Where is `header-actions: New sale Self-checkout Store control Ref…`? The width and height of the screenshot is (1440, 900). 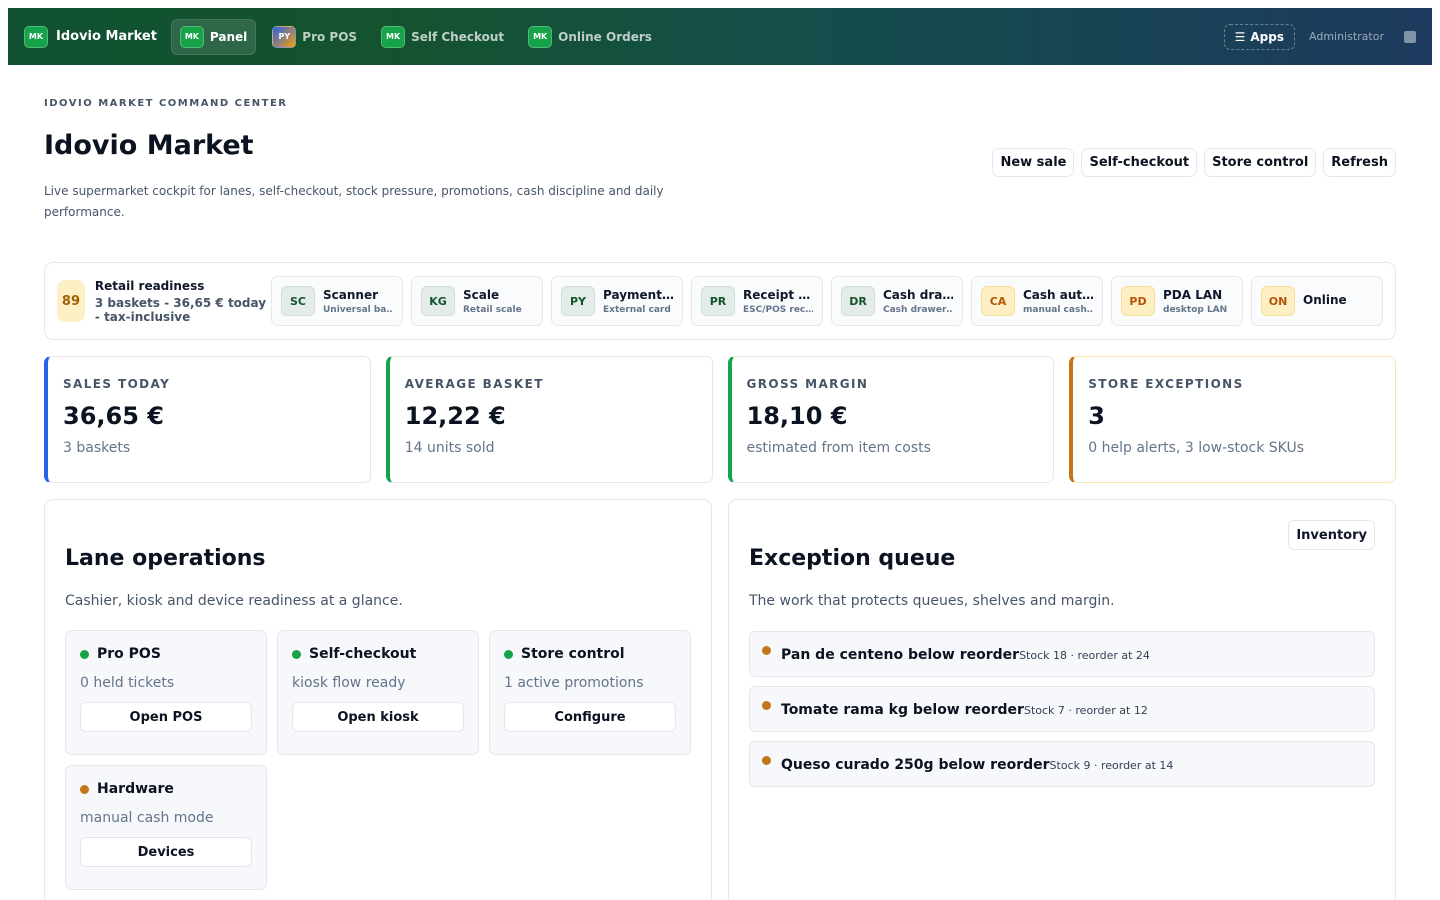
header-actions: New sale Self-checkout Store control Ref… is located at coordinates (1194, 162).